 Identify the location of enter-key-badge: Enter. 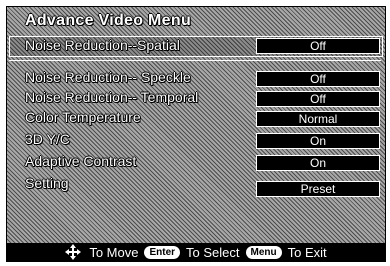
(162, 252).